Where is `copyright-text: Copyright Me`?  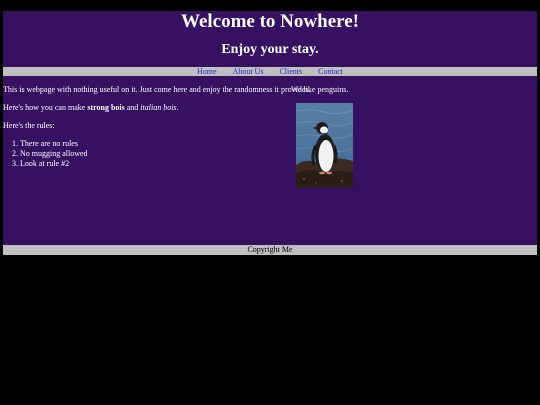 copyright-text: Copyright Me is located at coordinates (270, 249).